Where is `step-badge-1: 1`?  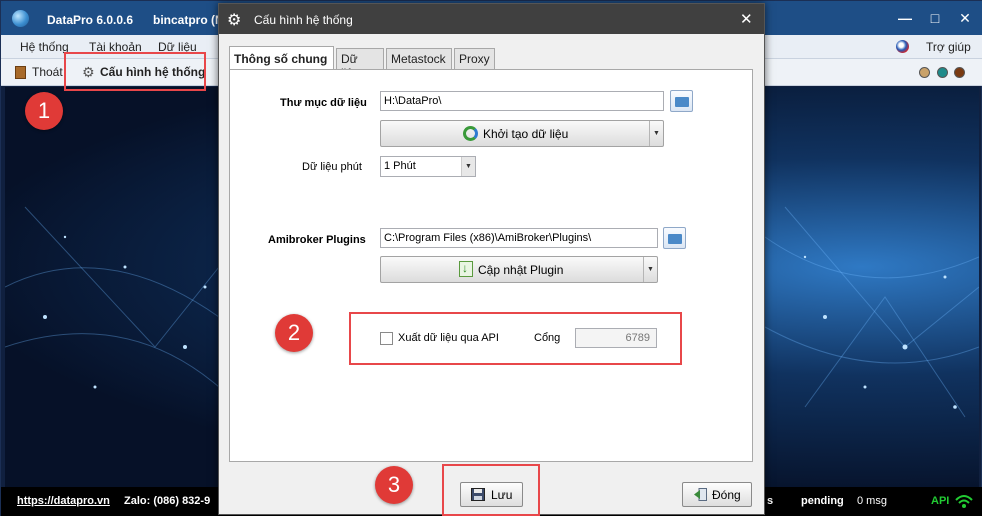 step-badge-1: 1 is located at coordinates (44, 111).